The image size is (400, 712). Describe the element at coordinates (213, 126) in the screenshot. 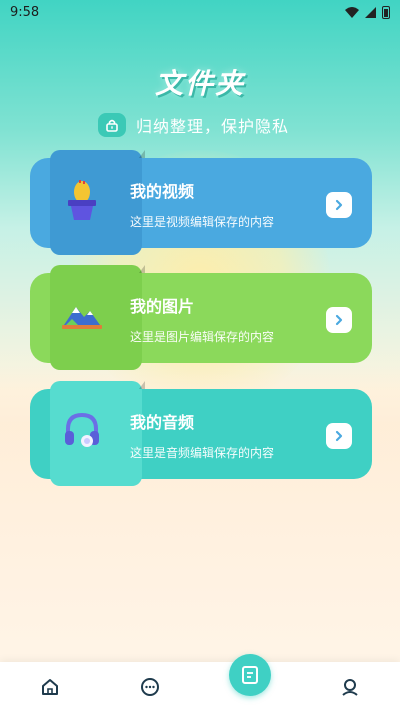

I see `subtitle: 归纳整理，保护隐私` at that location.